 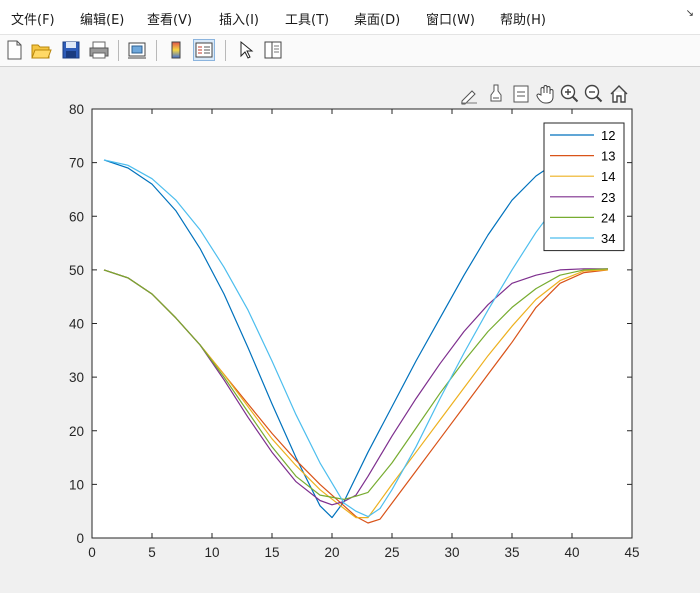 I want to click on menu-view: 查看(V), so click(x=169, y=18).